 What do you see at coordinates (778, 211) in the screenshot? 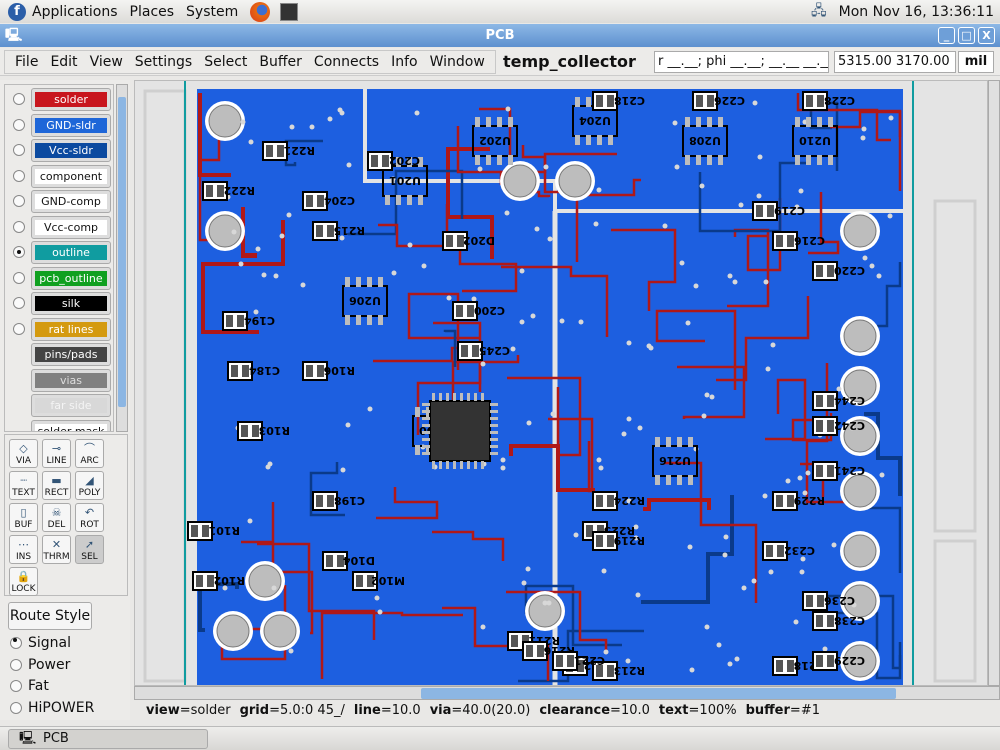
I see `component-c219: C219` at bounding box center [778, 211].